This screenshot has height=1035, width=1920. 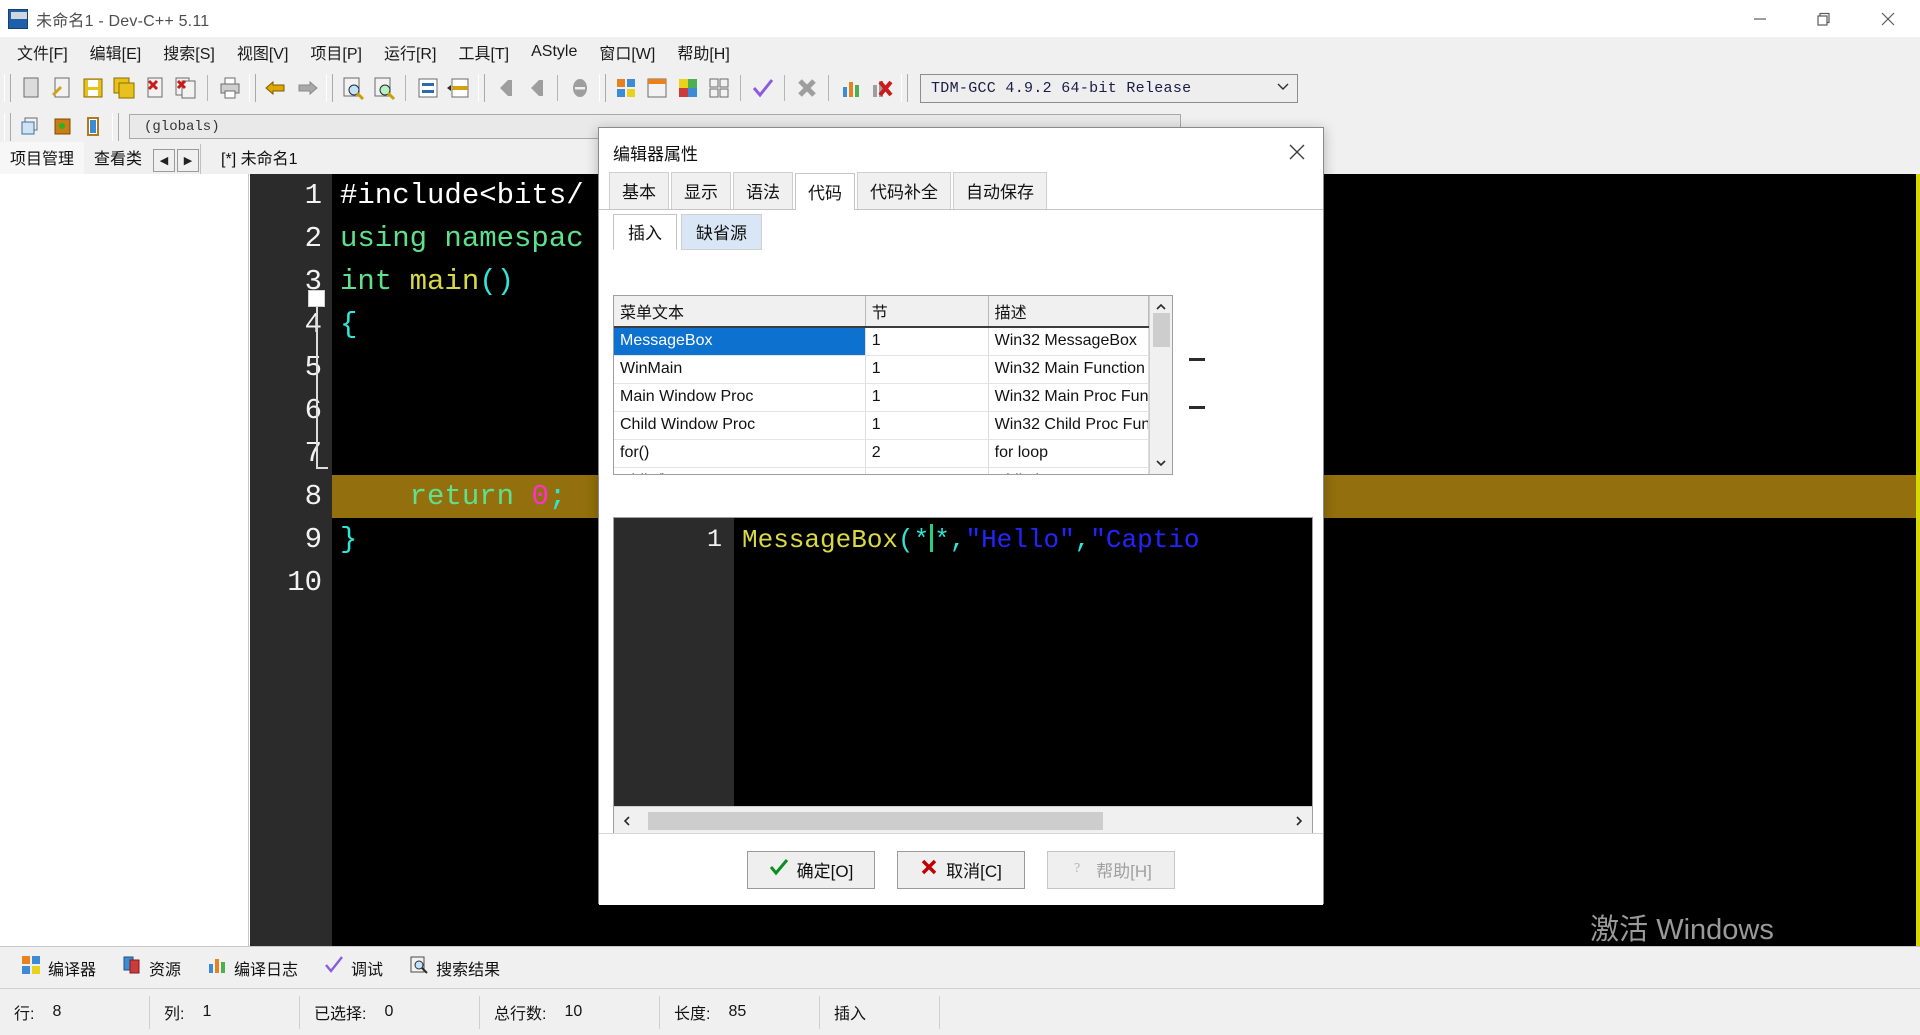 What do you see at coordinates (30, 88) in the screenshot?
I see `new-file-icon` at bounding box center [30, 88].